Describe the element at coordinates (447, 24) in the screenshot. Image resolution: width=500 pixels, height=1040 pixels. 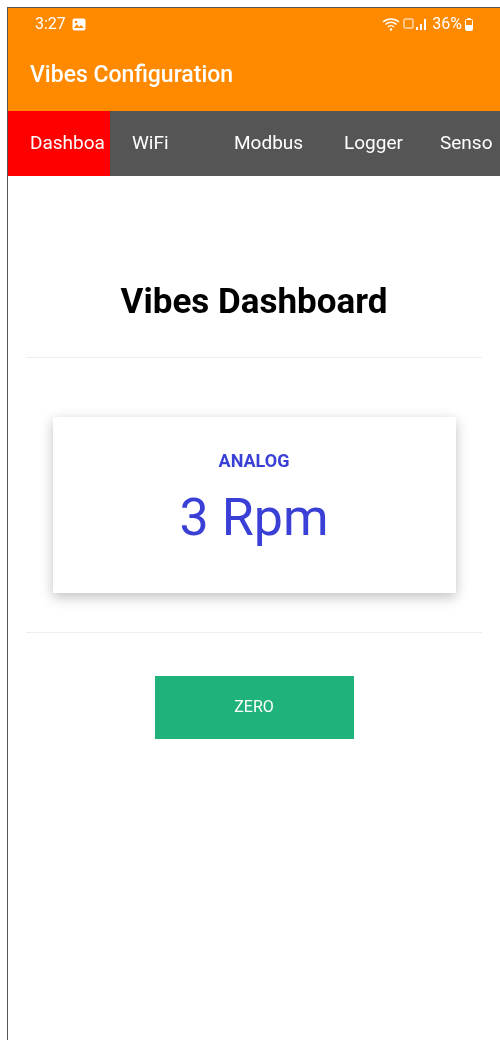
I see `battery-percent: 36%` at that location.